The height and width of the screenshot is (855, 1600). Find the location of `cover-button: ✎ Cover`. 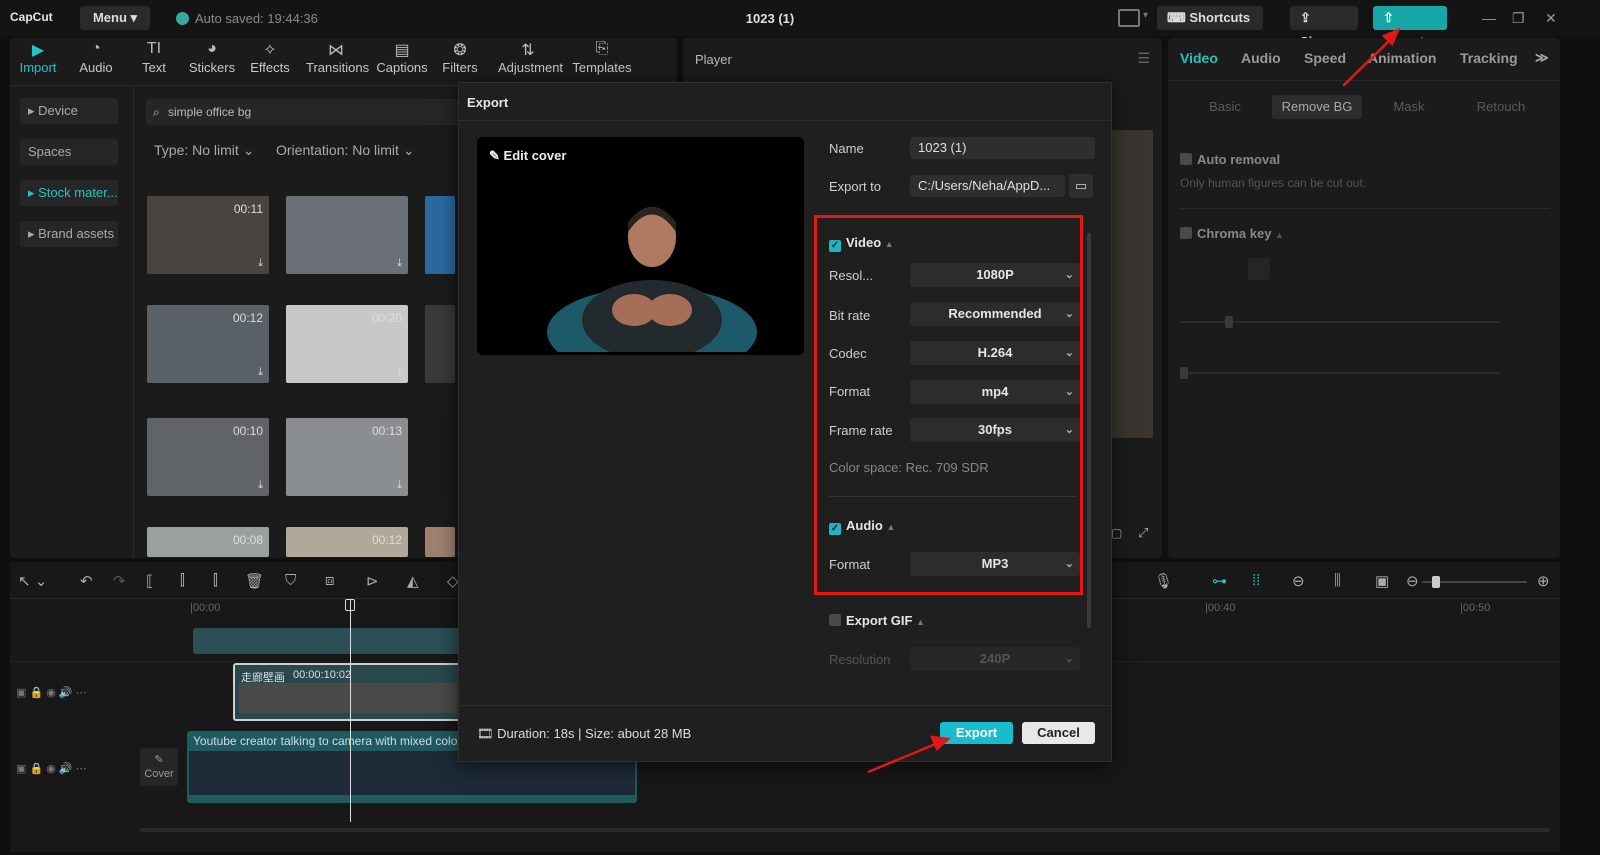

cover-button: ✎ Cover is located at coordinates (159, 767).